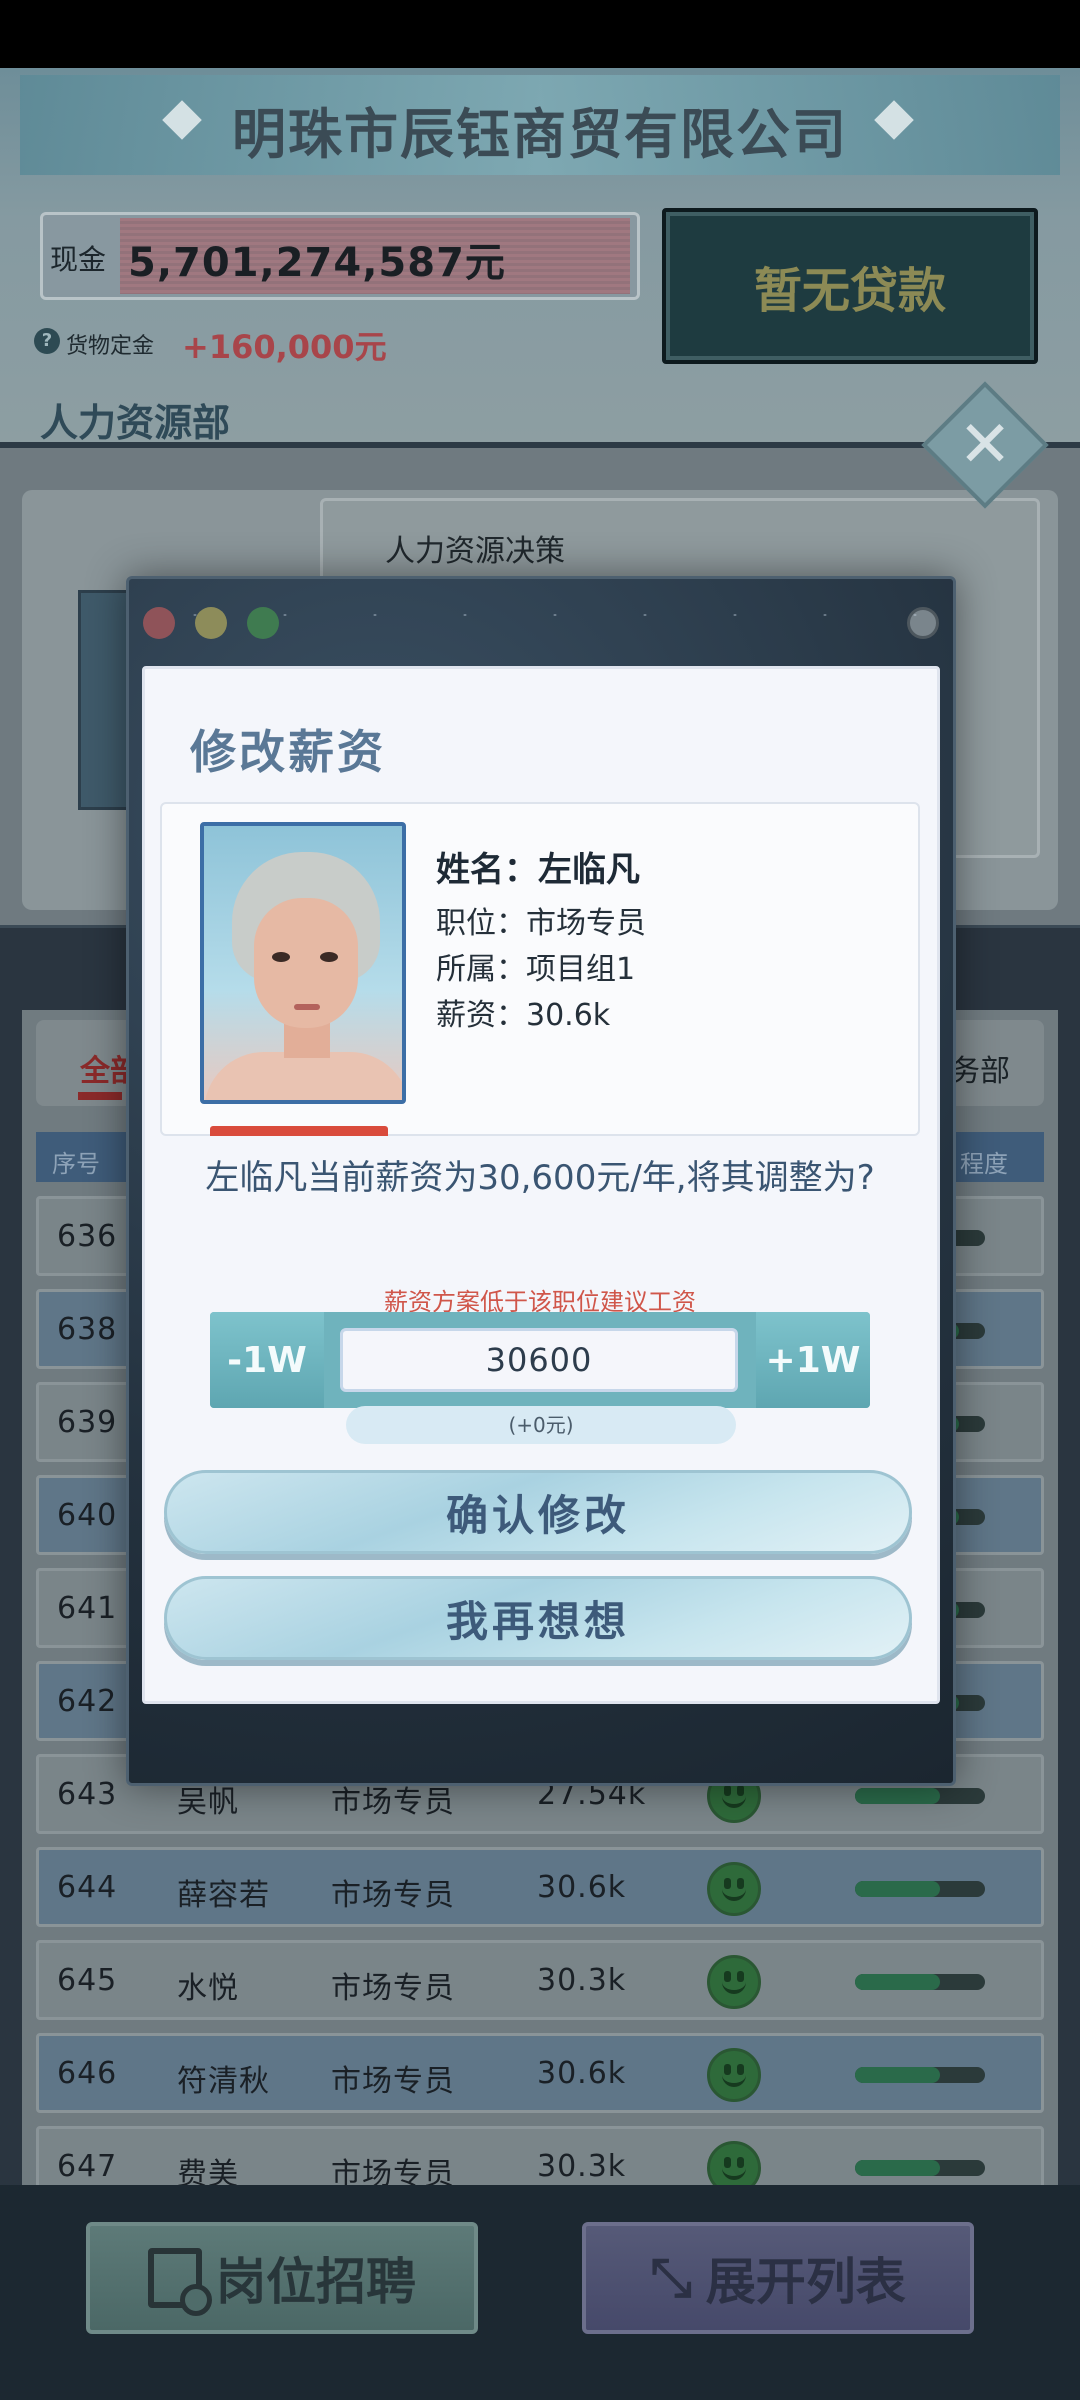 Image resolution: width=1080 pixels, height=2400 pixels. I want to click on table-row: 646 符清秋 市场专员 30.6k, so click(540, 2073).